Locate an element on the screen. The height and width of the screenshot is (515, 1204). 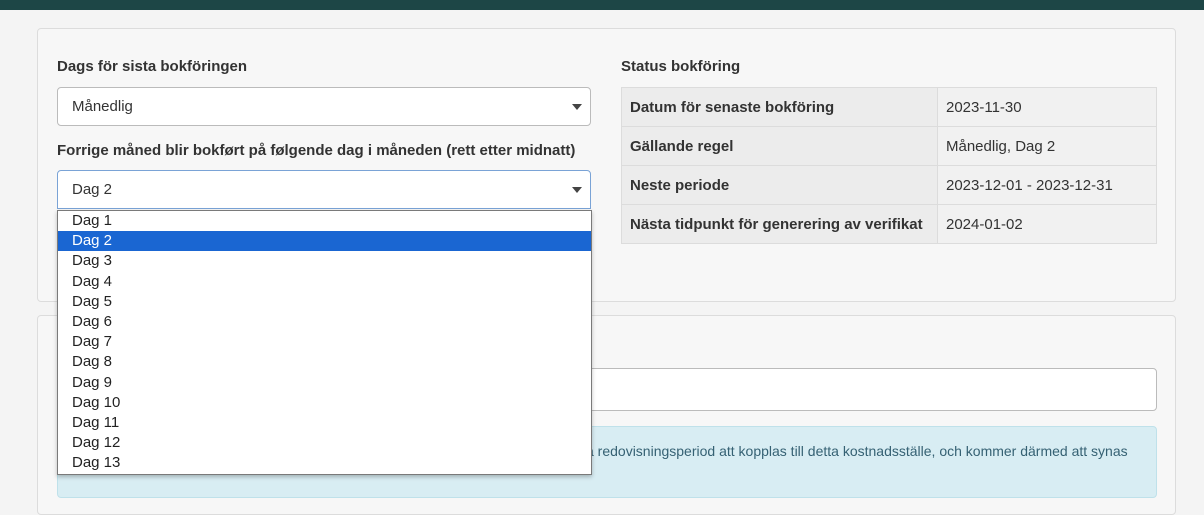
status-value: 2024-01-02 is located at coordinates (1047, 224).